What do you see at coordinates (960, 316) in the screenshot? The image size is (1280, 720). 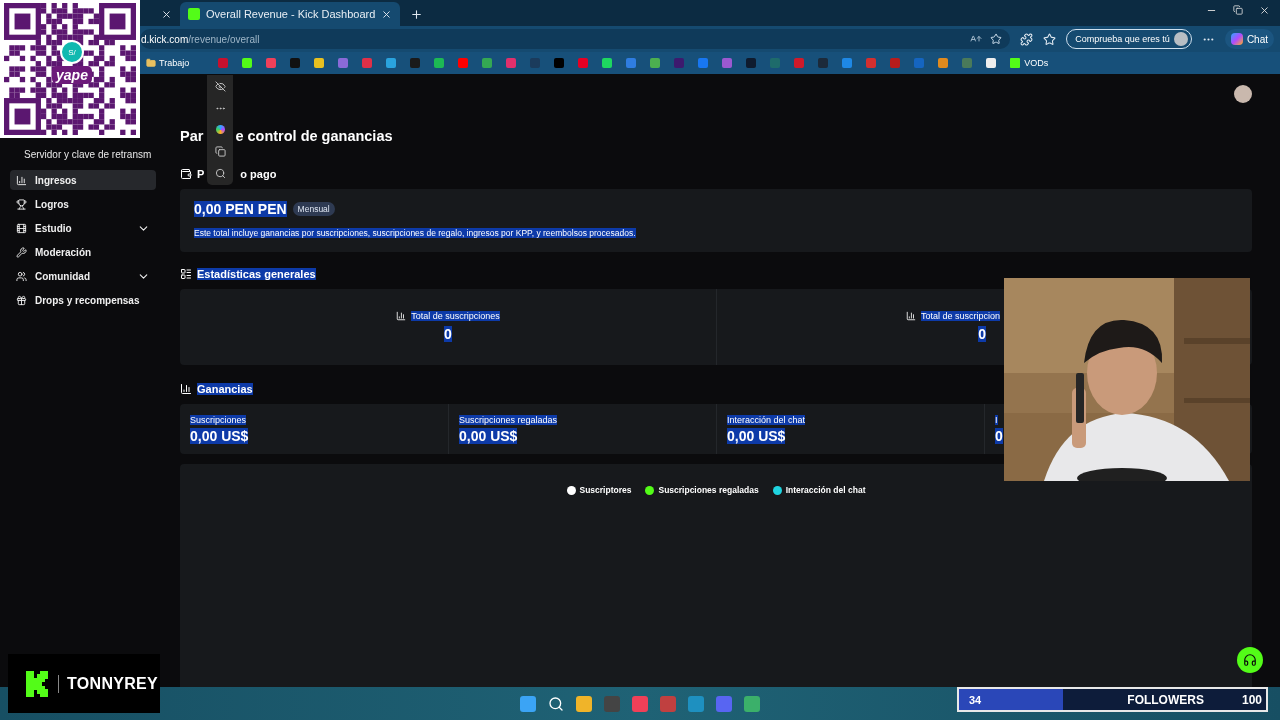 I see `stat-label: Total de suscripcion` at bounding box center [960, 316].